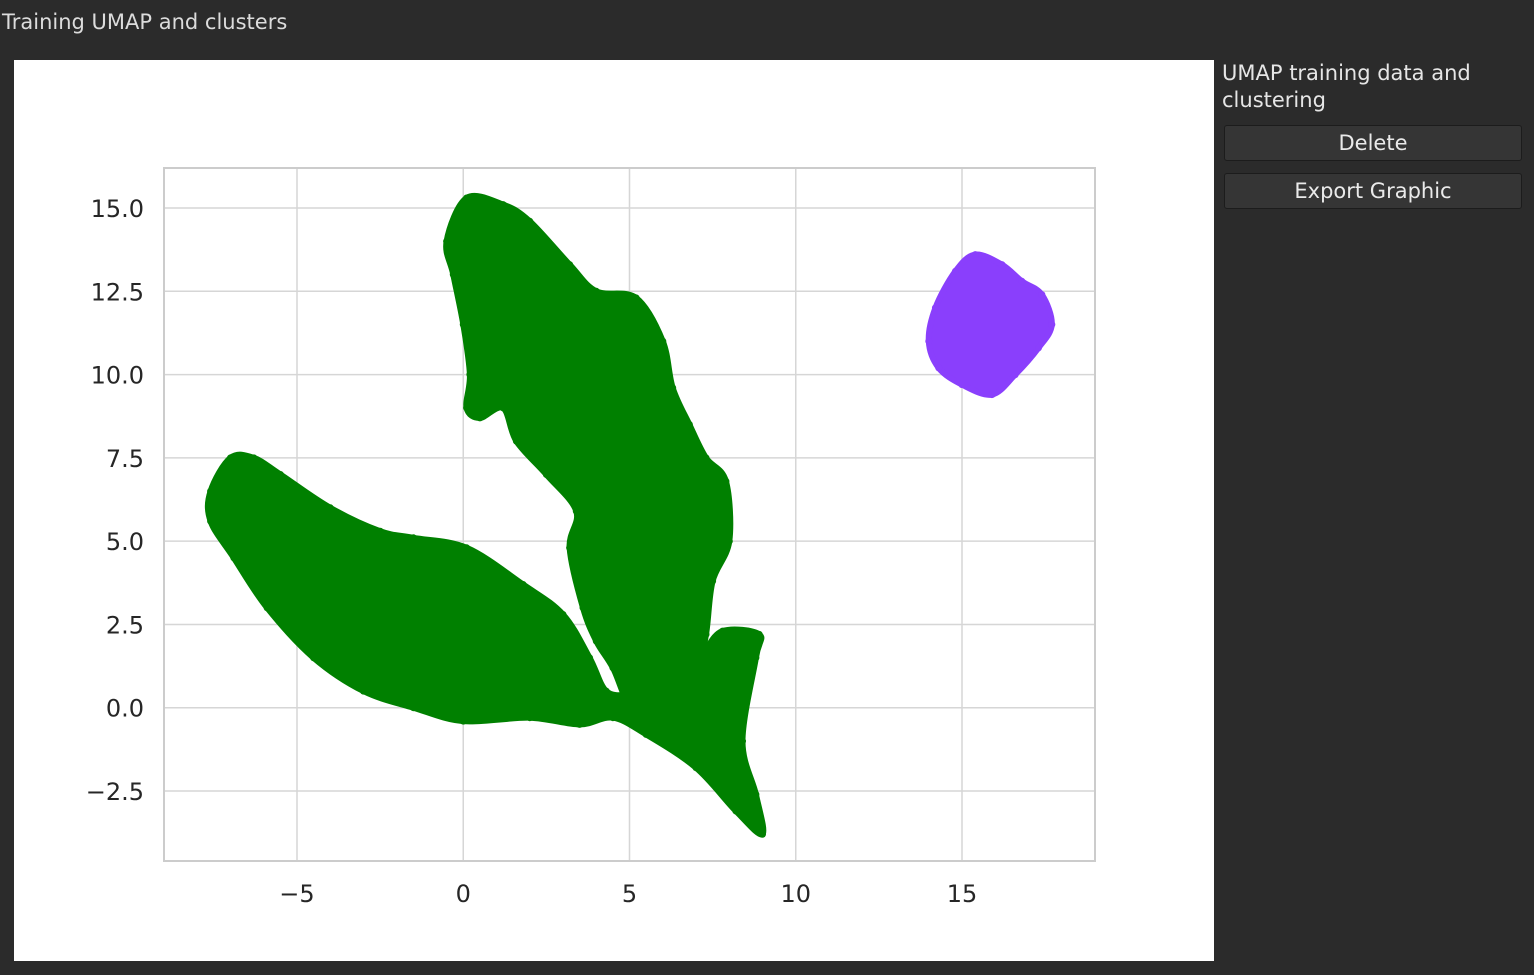  What do you see at coordinates (1373, 191) in the screenshot?
I see `export-graphic-button: Export Graphic` at bounding box center [1373, 191].